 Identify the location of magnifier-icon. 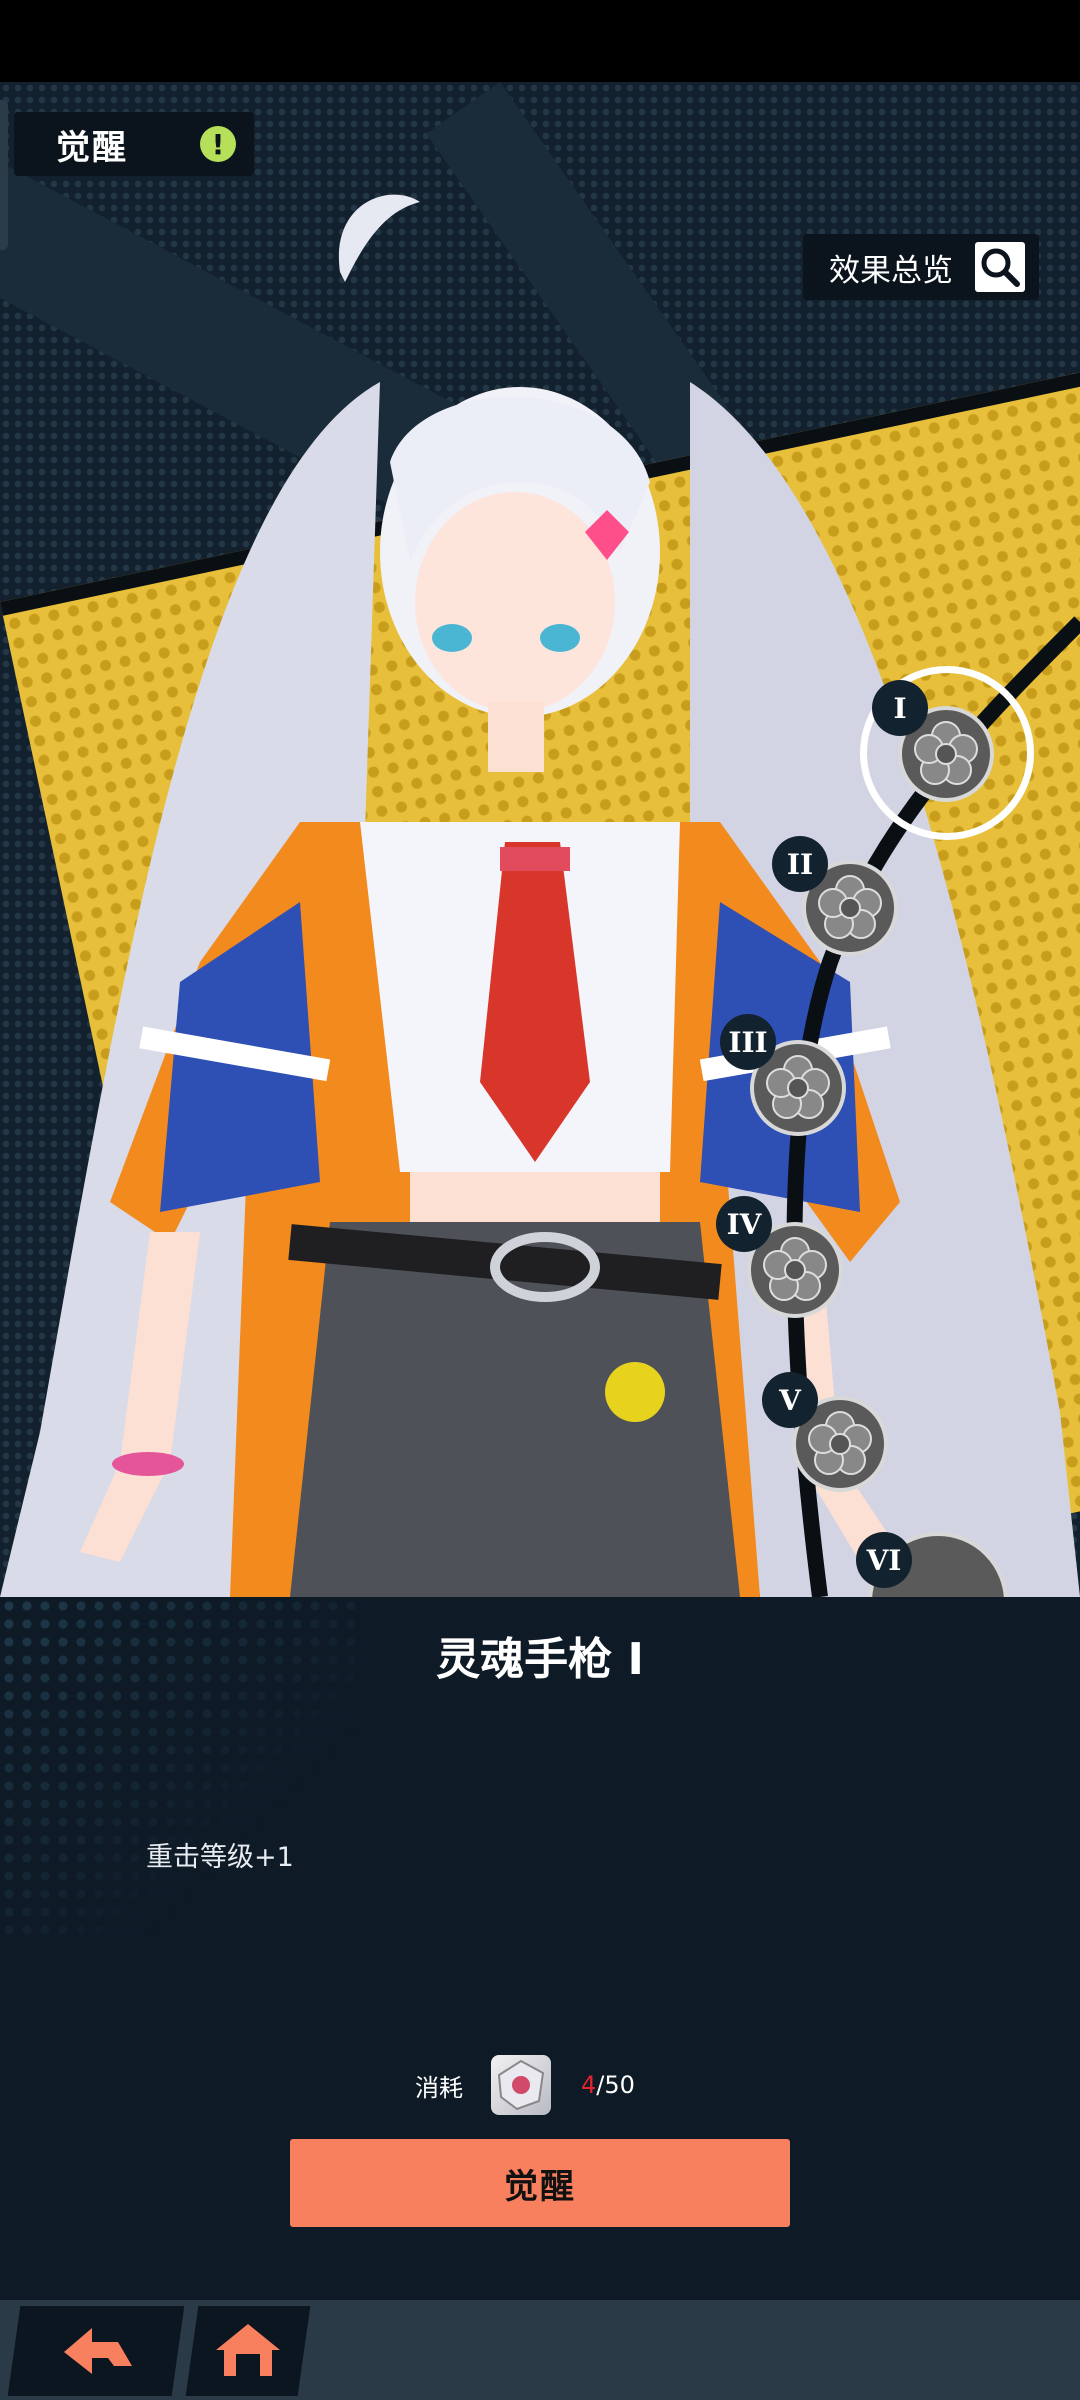
(1000, 267).